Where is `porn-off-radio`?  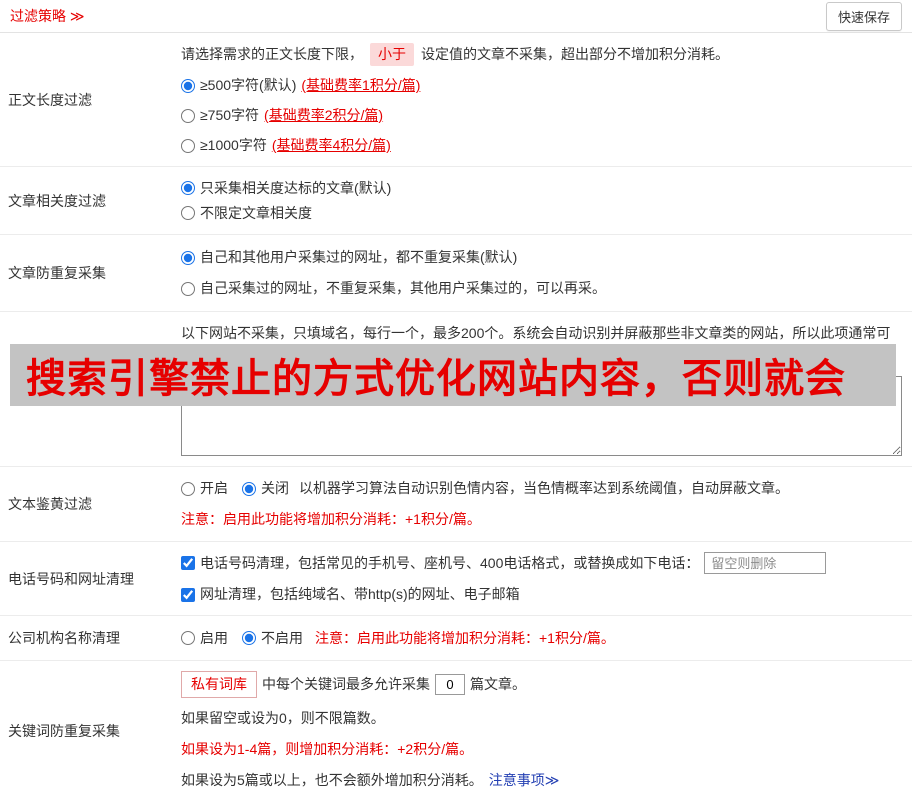
porn-off-radio is located at coordinates (249, 488).